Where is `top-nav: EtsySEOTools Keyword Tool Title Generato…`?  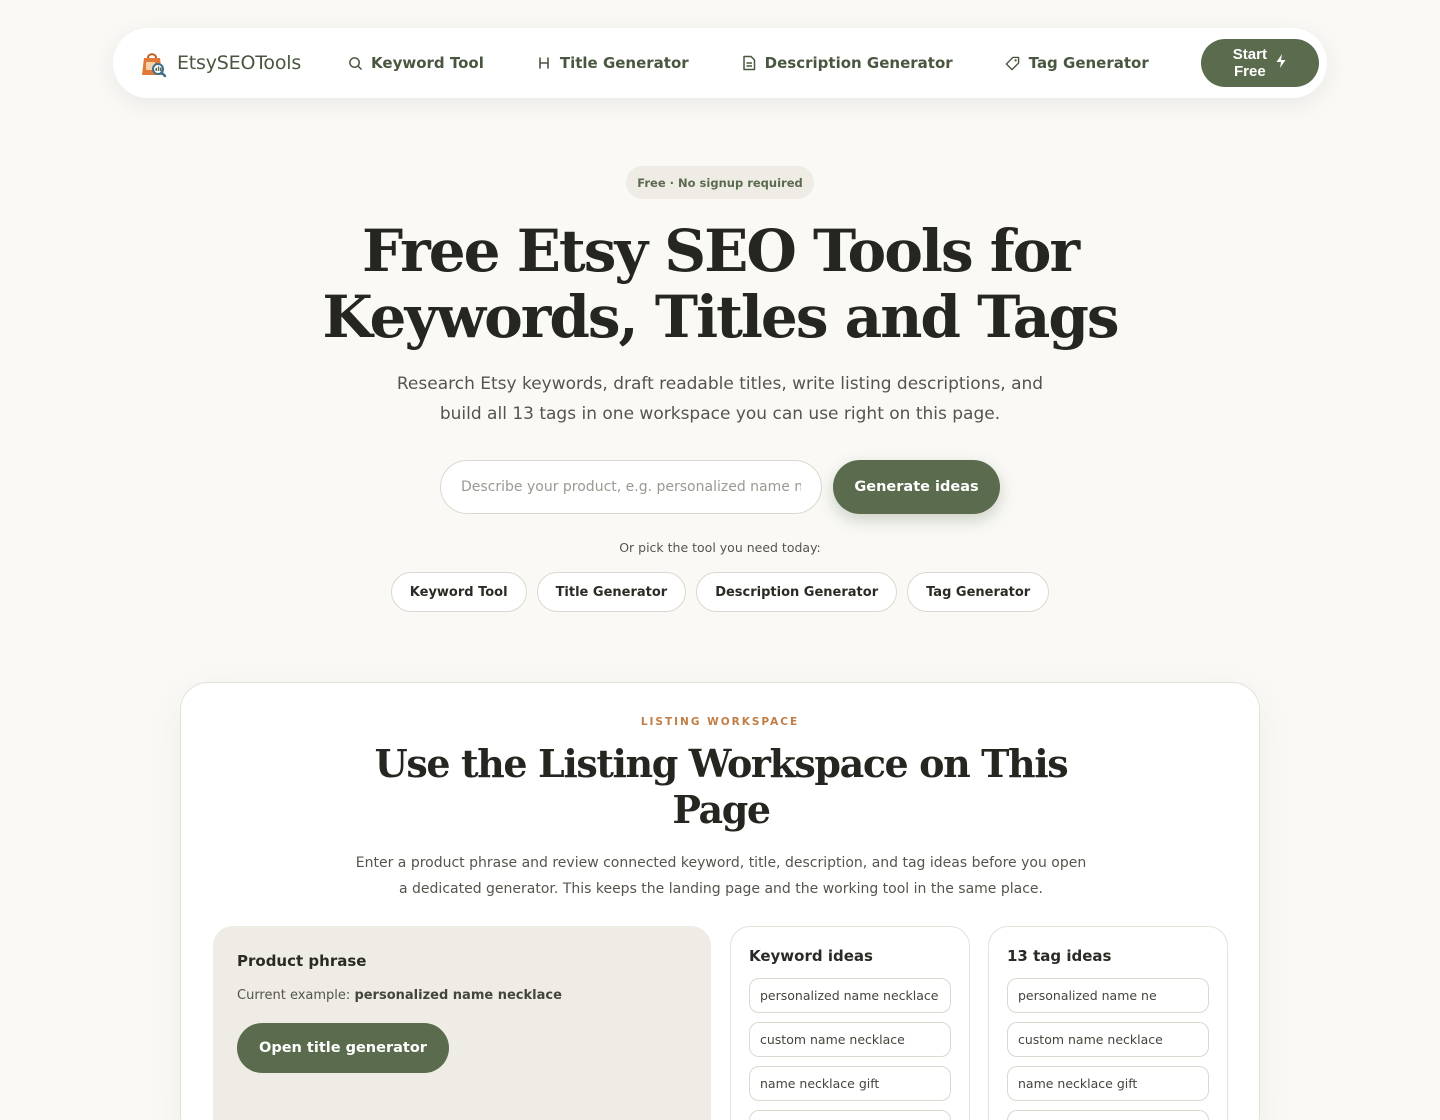 top-nav: EtsySEOTools Keyword Tool Title Generato… is located at coordinates (720, 63).